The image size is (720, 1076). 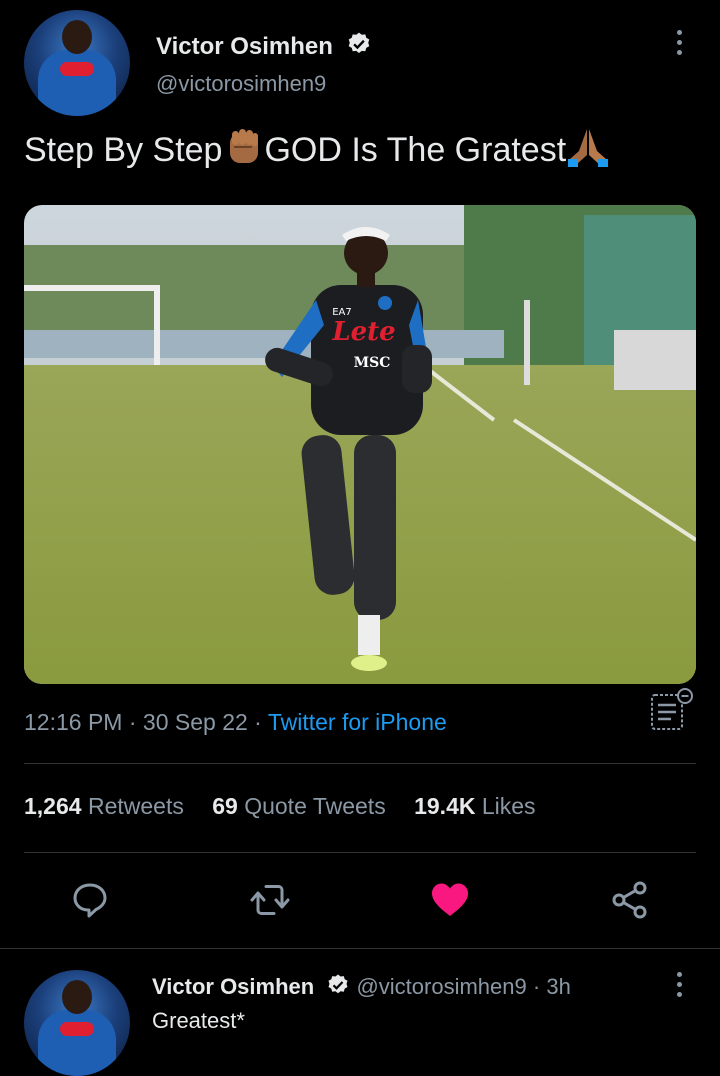 I want to click on tweet-text-part1: Step By Step, so click(x=123, y=150).